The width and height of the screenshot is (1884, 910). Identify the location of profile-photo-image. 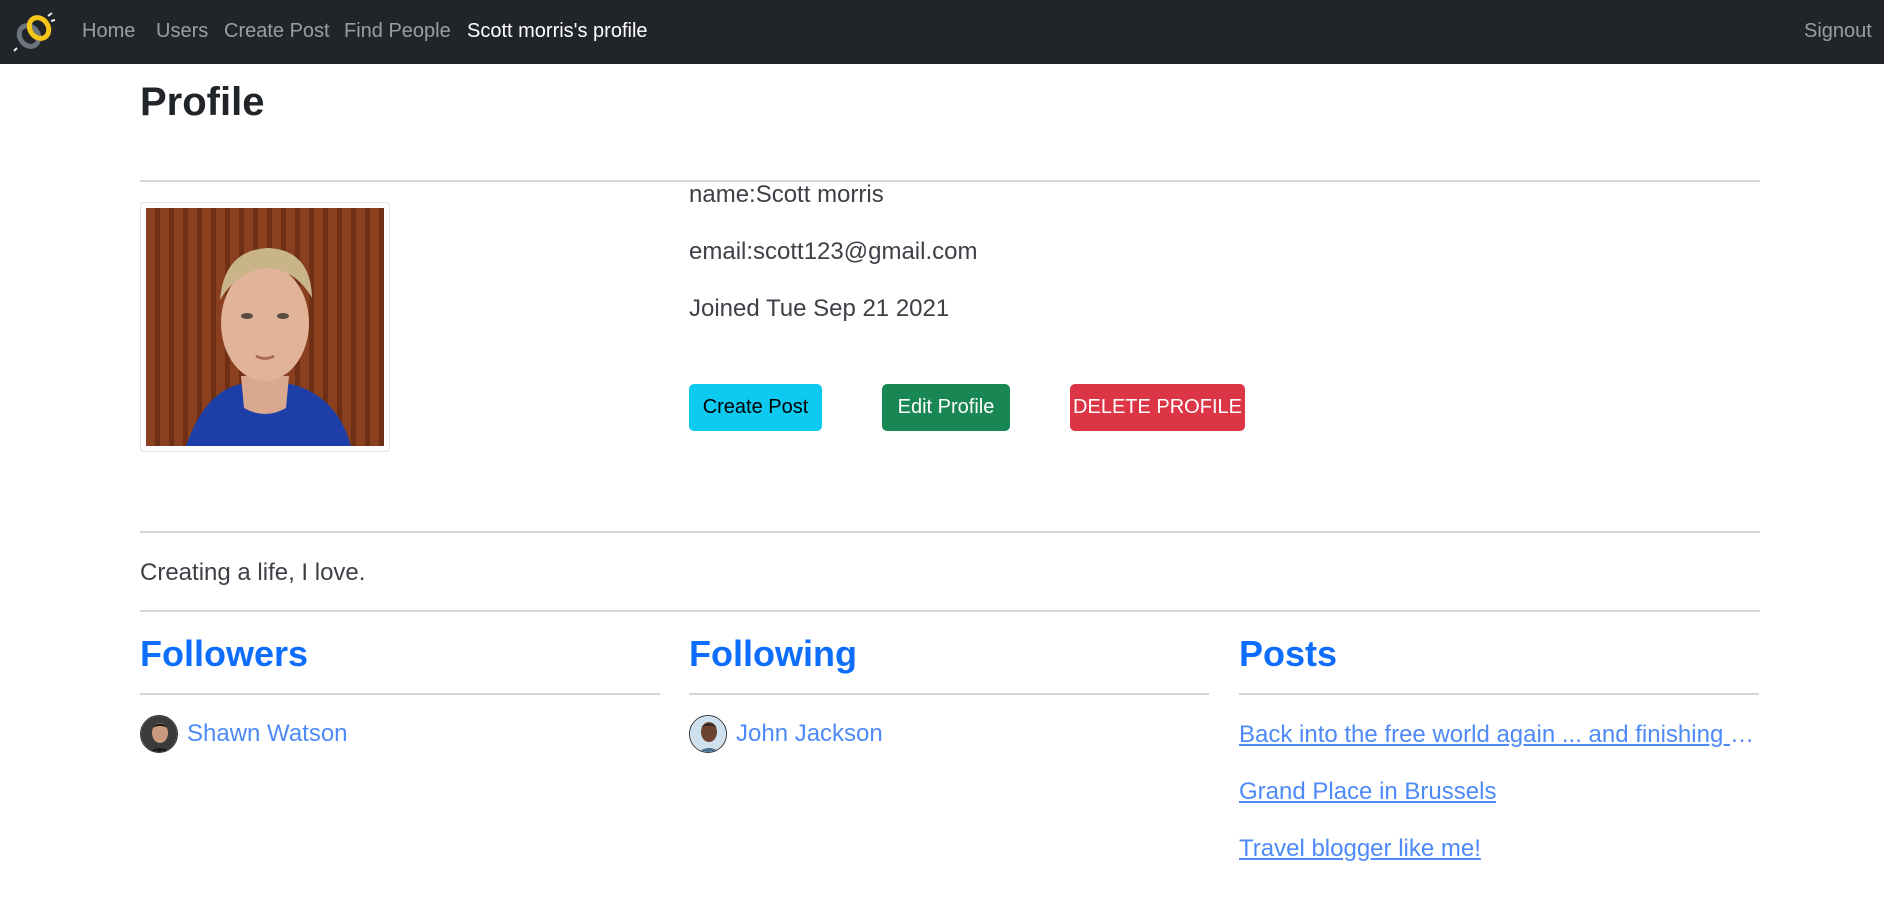
(265, 327).